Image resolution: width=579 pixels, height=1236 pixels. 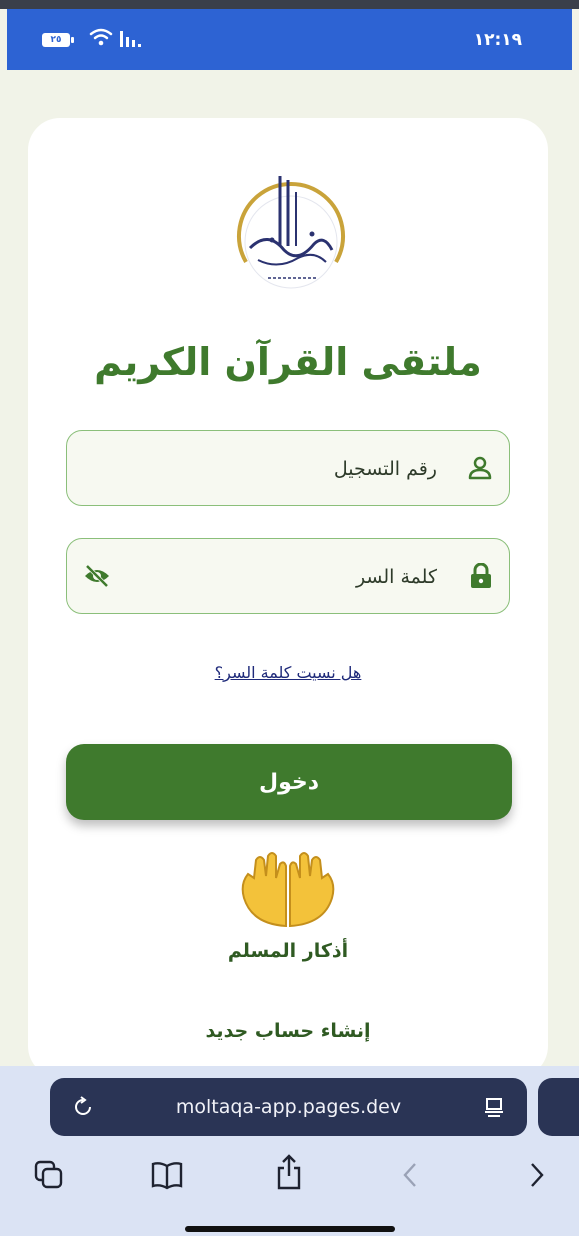 I want to click on status-bar: ٢٥ ١٢:١٩, so click(x=289, y=39).